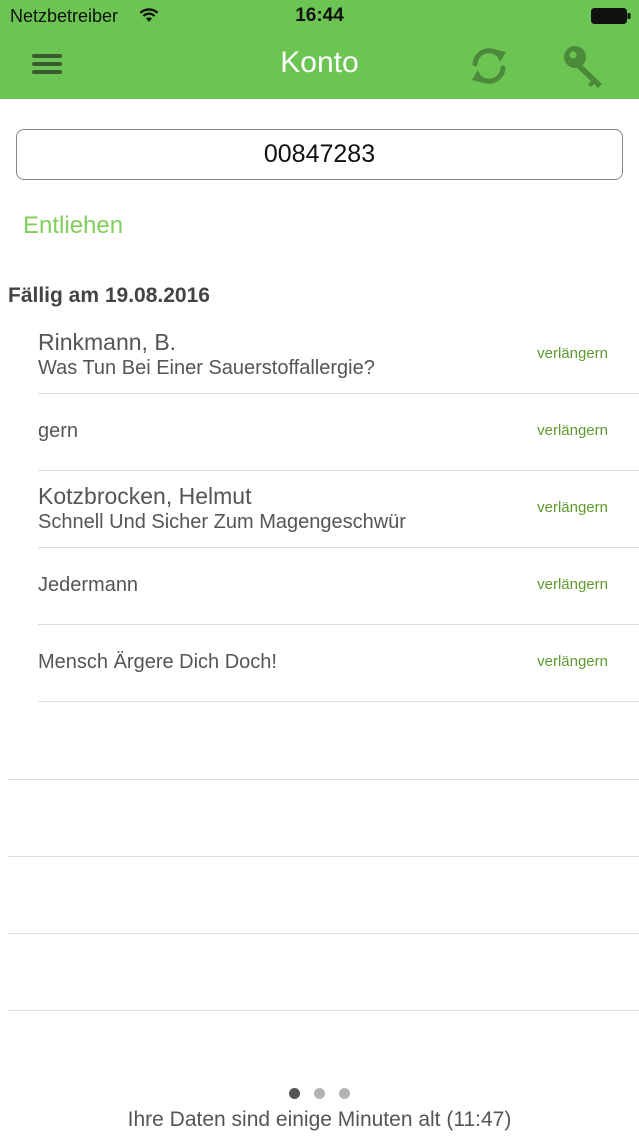 The height and width of the screenshot is (1136, 639). I want to click on loan-row: Jedermann verlängern, so click(338, 586).